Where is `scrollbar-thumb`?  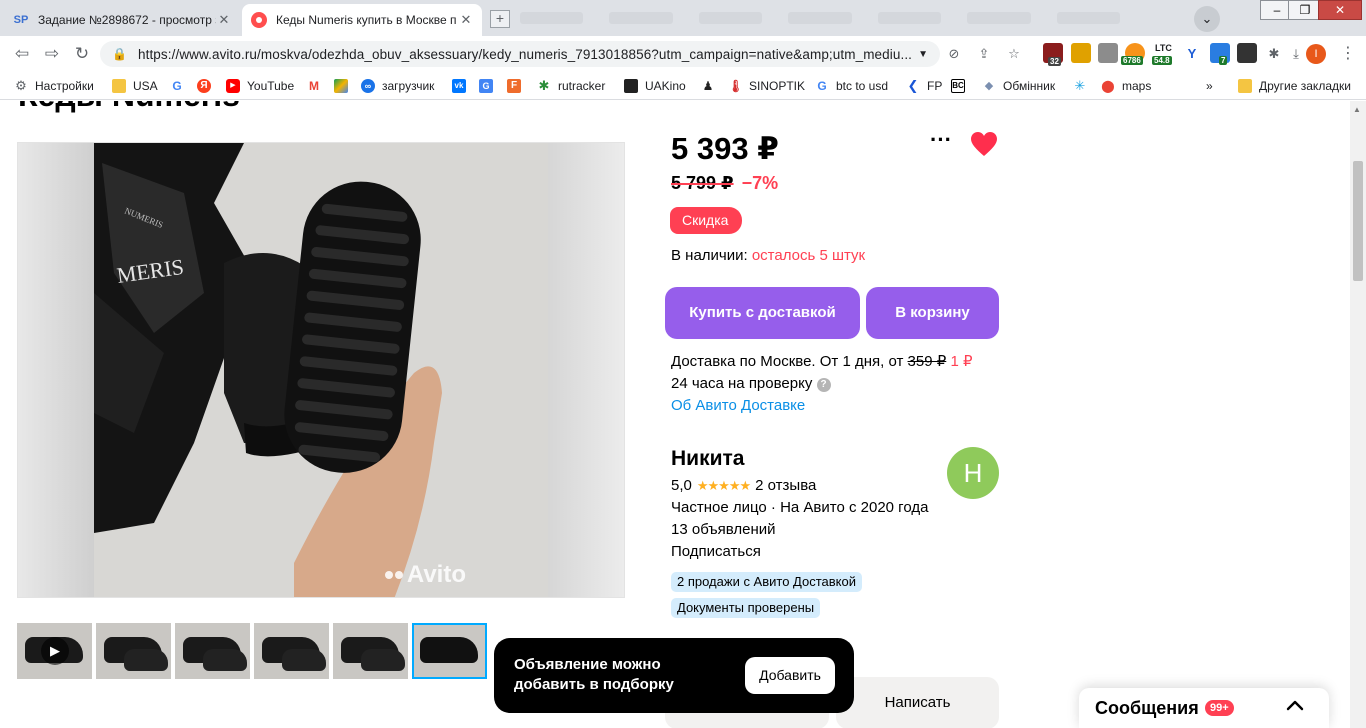 scrollbar-thumb is located at coordinates (1358, 221).